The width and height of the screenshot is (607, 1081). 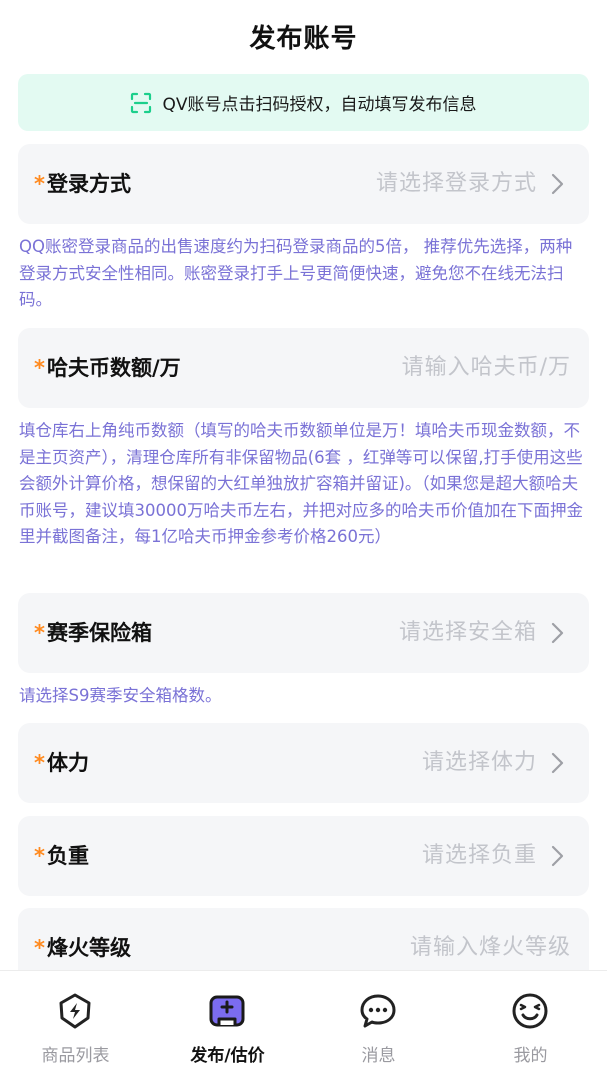 What do you see at coordinates (530, 1056) in the screenshot?
I see `tab-label: 我的` at bounding box center [530, 1056].